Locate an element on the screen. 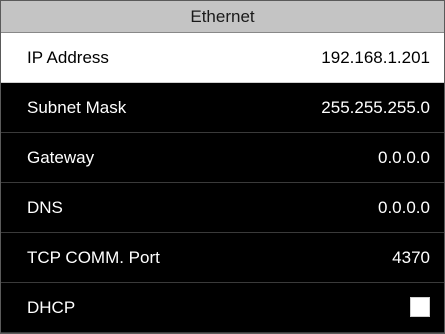 This screenshot has height=334, width=445. setting-label-subnet-mask: Subnet Mask is located at coordinates (77, 107).